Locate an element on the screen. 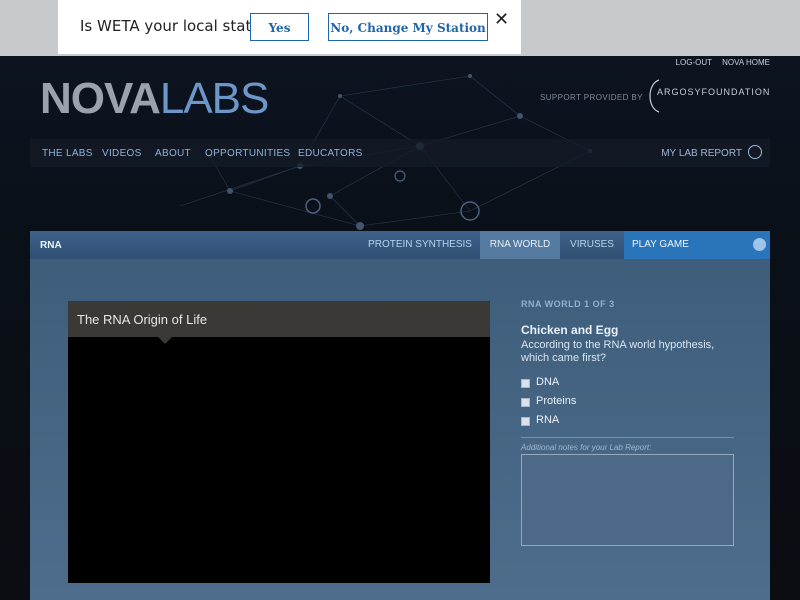 Image resolution: width=800 pixels, height=600 pixels. nova-home-link: NOVA HOME is located at coordinates (746, 62).